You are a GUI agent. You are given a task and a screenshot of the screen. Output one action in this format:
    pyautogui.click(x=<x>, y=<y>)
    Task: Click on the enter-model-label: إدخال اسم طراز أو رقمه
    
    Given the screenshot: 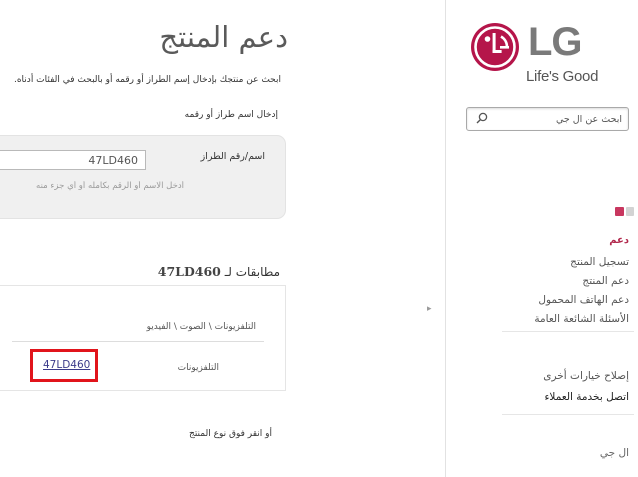 What is the action you would take?
    pyautogui.click(x=231, y=115)
    